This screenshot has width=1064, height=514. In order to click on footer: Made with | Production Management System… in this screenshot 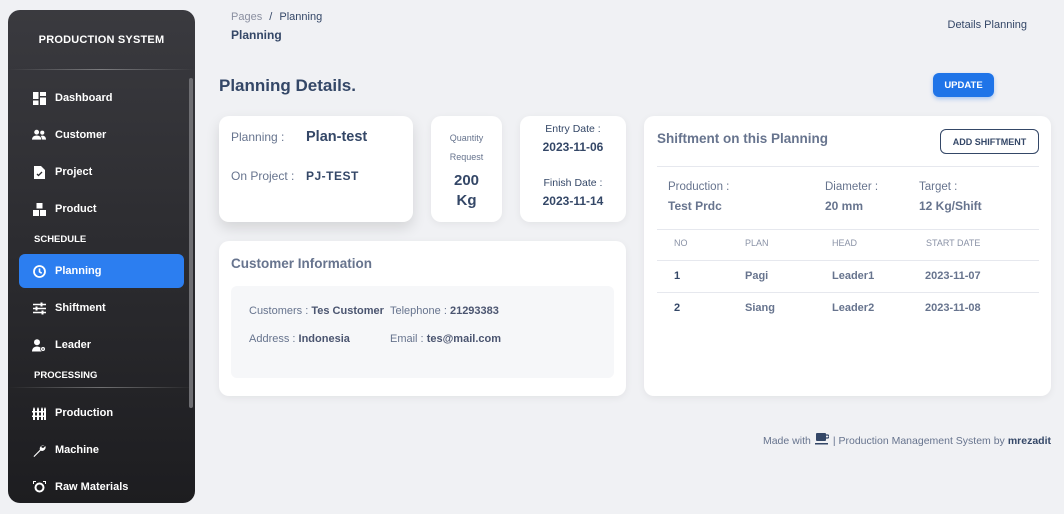, I will do `click(907, 440)`.